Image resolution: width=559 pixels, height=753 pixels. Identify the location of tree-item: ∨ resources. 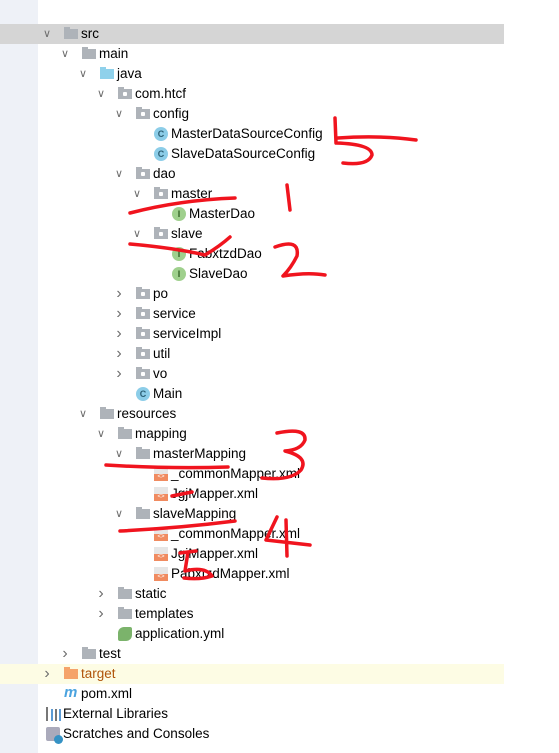
(252, 414).